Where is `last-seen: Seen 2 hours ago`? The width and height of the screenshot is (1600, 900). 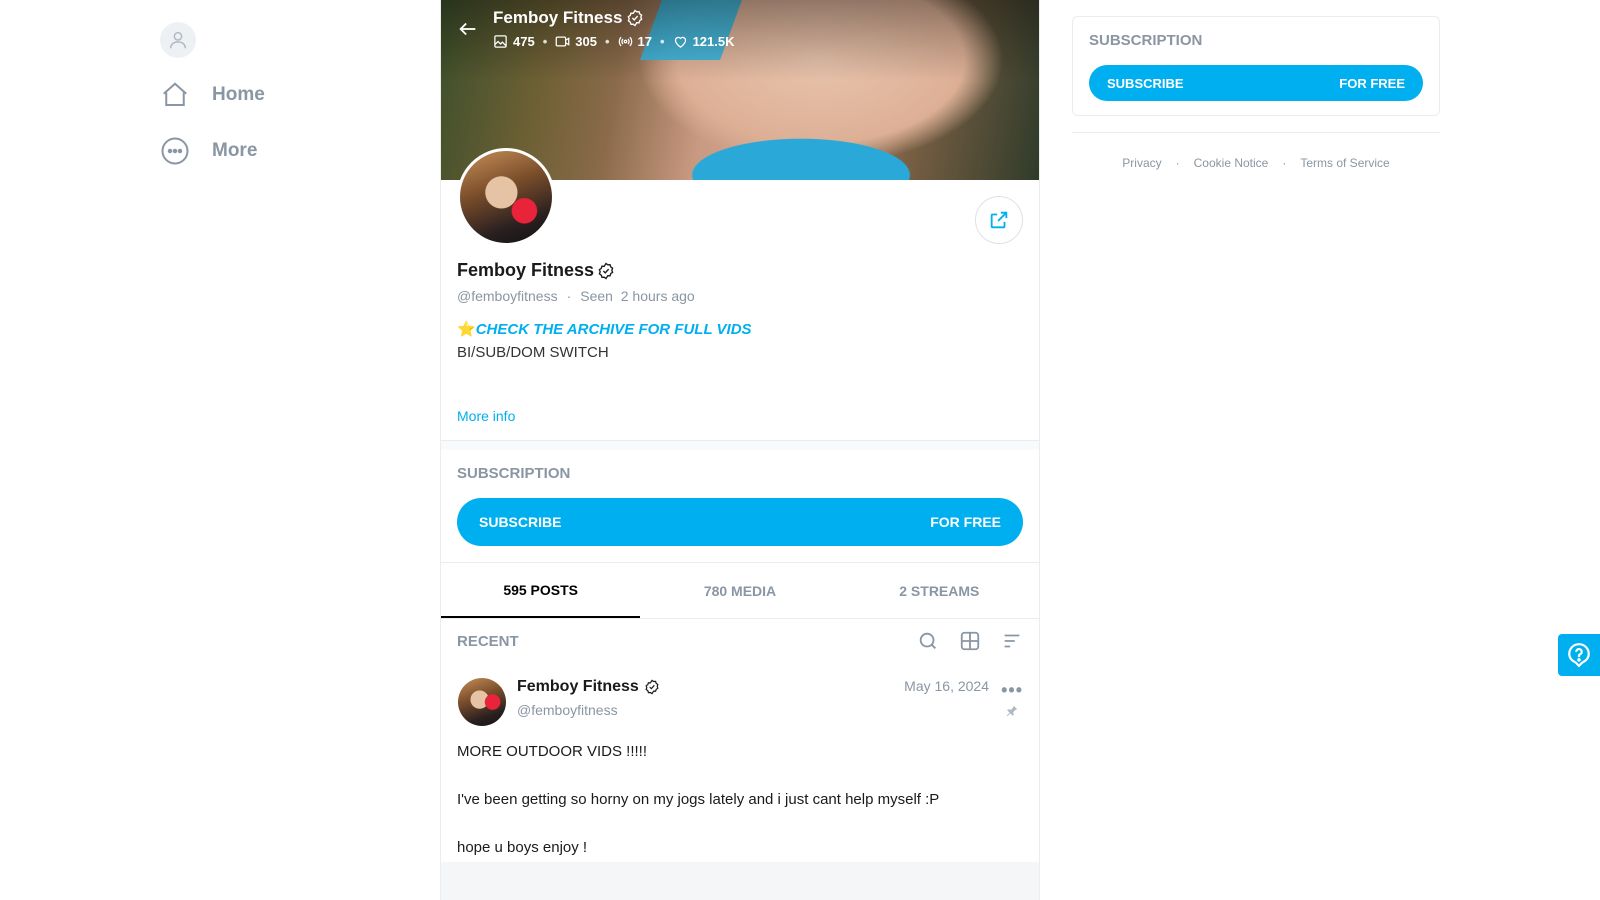
last-seen: Seen 2 hours ago is located at coordinates (637, 296).